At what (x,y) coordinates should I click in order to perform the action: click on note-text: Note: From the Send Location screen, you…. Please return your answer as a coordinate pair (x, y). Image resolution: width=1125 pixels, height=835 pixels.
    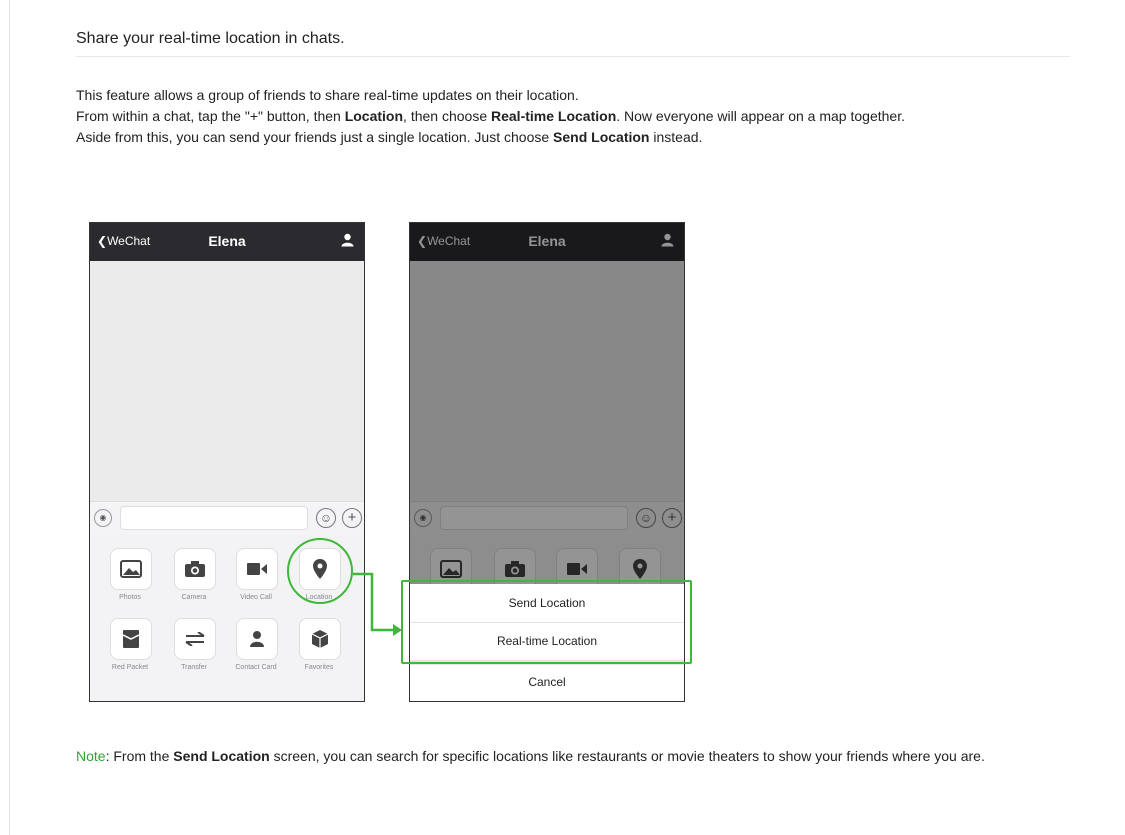
    Looking at the image, I should click on (576, 756).